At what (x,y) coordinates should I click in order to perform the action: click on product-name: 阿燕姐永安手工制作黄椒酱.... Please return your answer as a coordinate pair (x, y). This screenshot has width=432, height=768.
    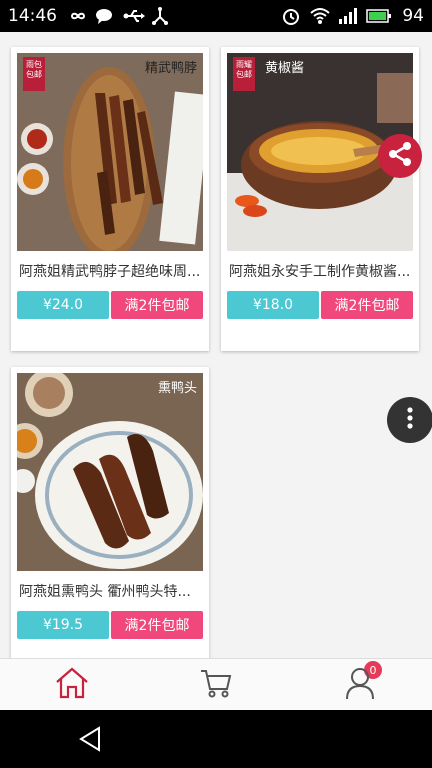
    Looking at the image, I should click on (320, 271).